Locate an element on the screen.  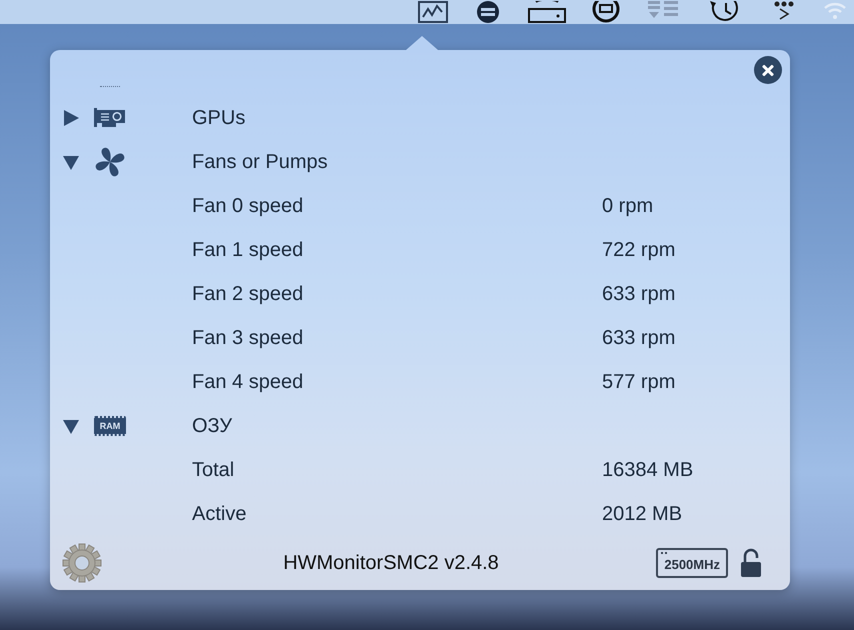
hard-drive-icon is located at coordinates (547, 12).